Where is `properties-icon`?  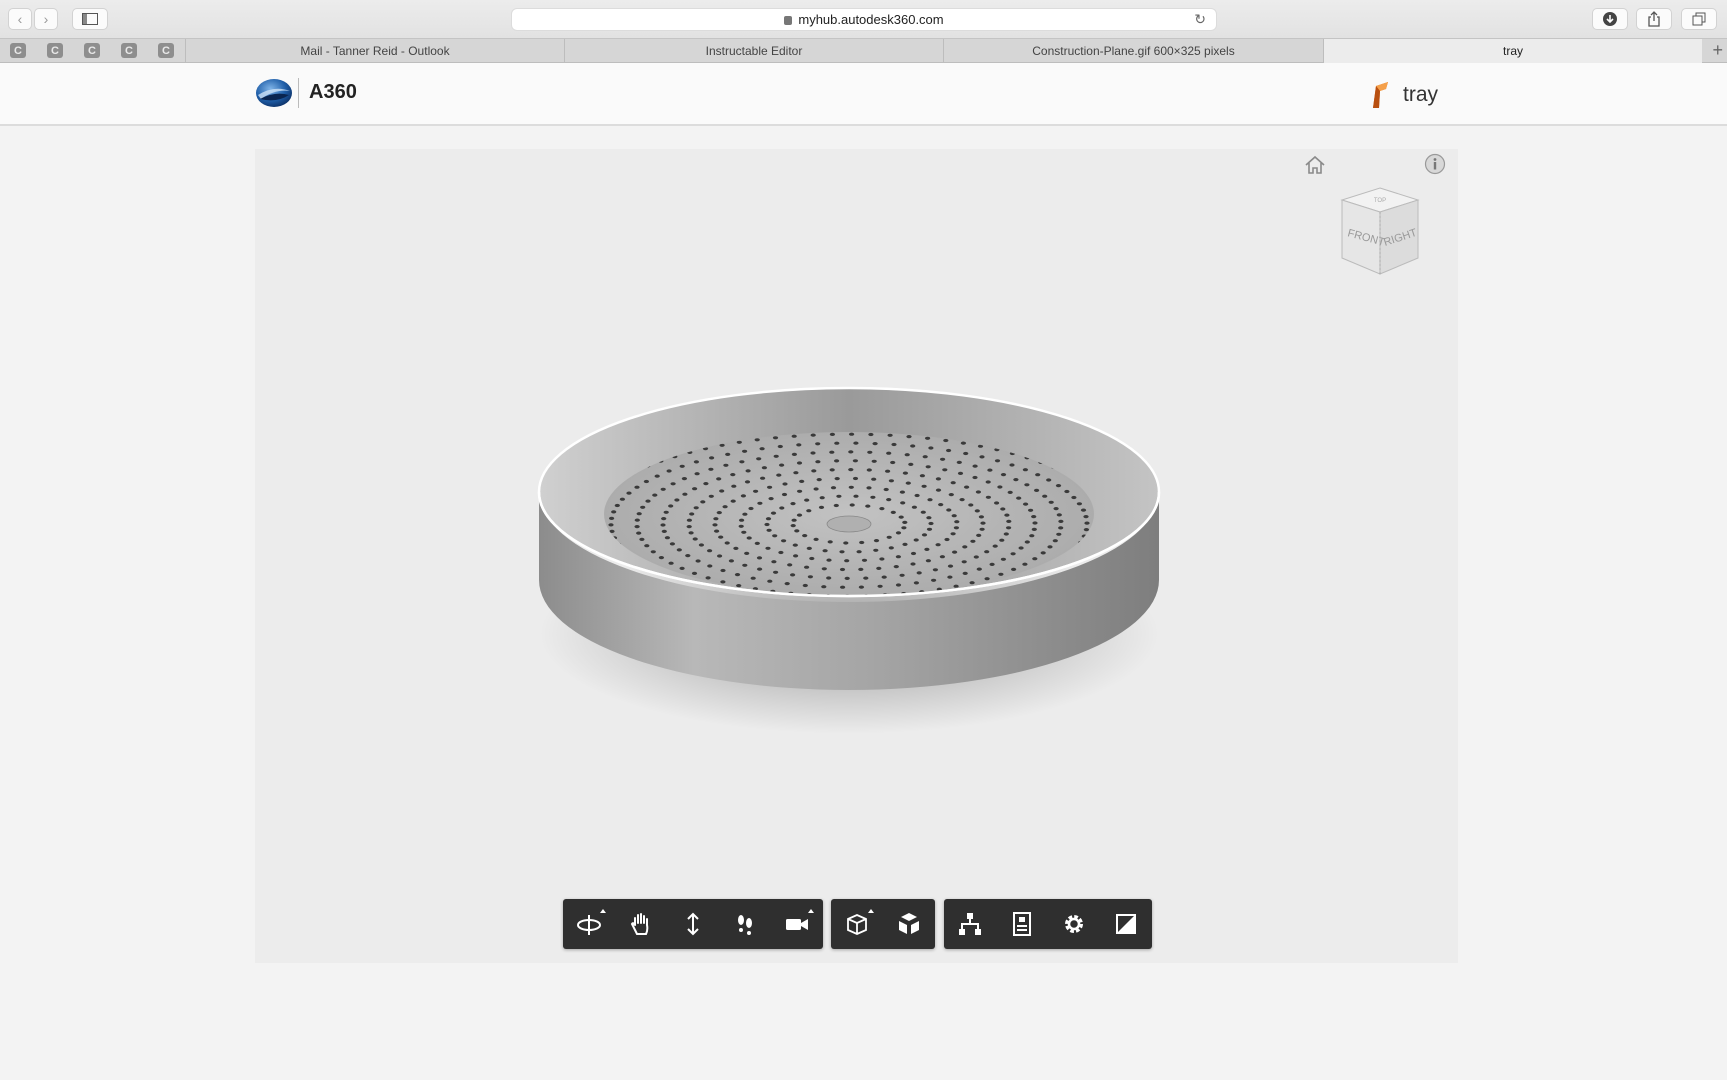 properties-icon is located at coordinates (1022, 924).